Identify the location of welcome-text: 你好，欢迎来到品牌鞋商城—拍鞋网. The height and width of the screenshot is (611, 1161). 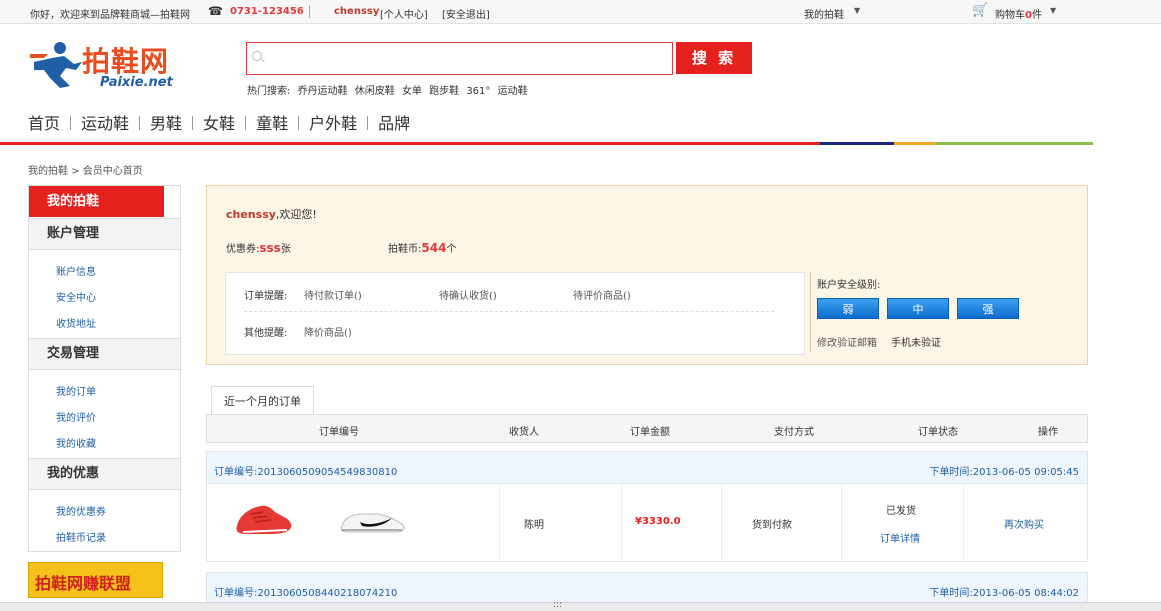
(110, 15).